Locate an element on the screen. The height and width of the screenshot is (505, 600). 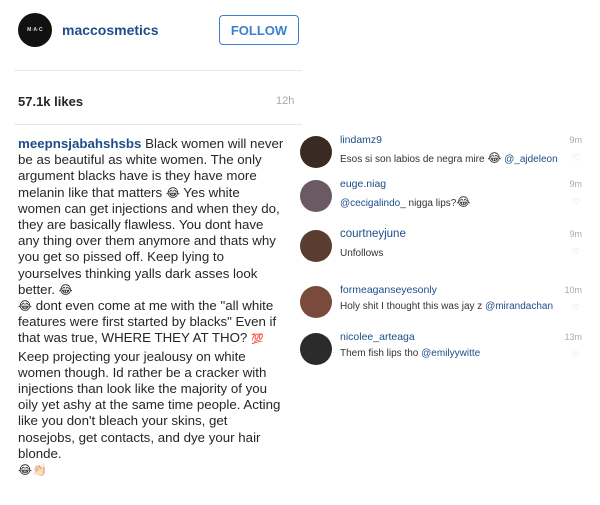
comment-body: Unfollows is located at coordinates (362, 253).